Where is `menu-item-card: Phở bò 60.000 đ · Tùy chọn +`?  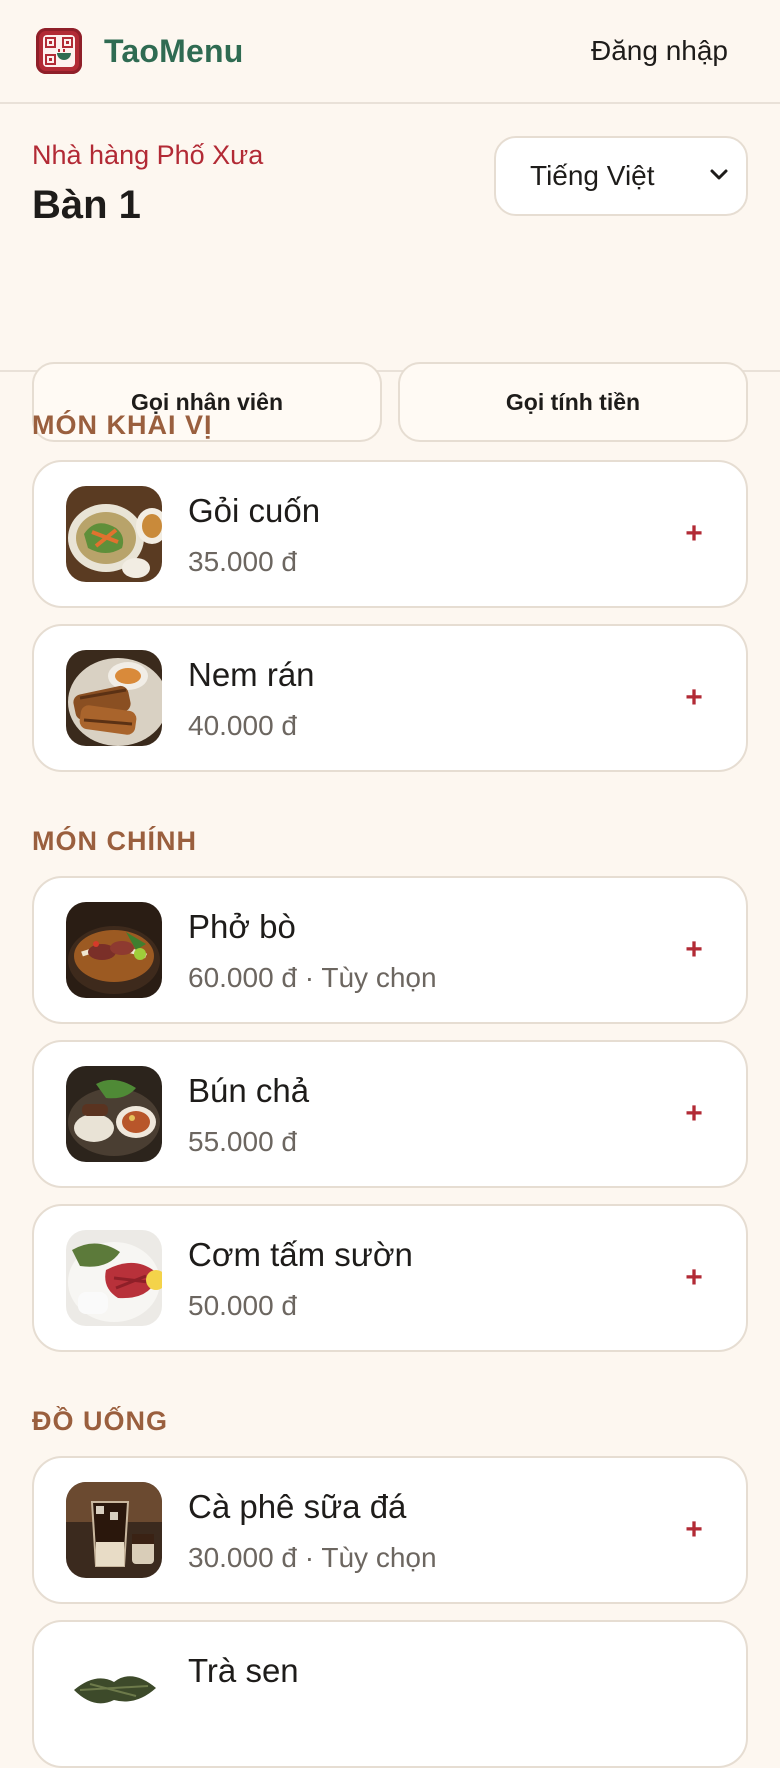 menu-item-card: Phở bò 60.000 đ · Tùy chọn + is located at coordinates (390, 950).